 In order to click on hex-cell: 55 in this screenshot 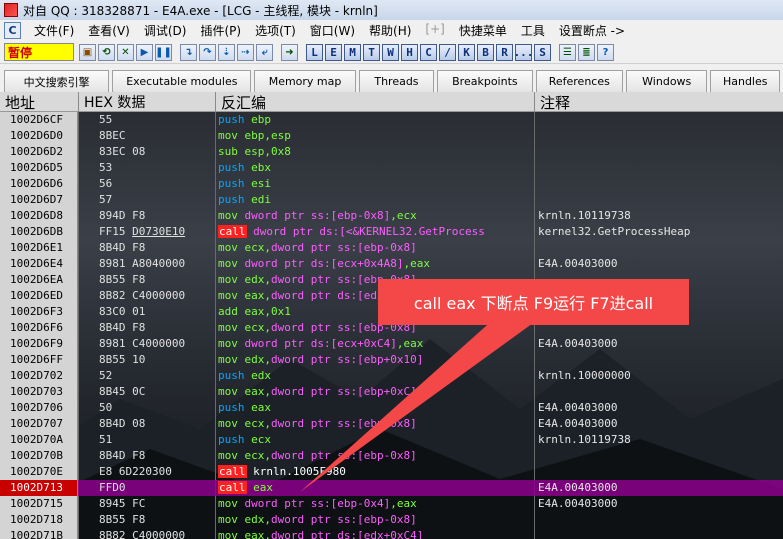, I will do `click(106, 119)`.